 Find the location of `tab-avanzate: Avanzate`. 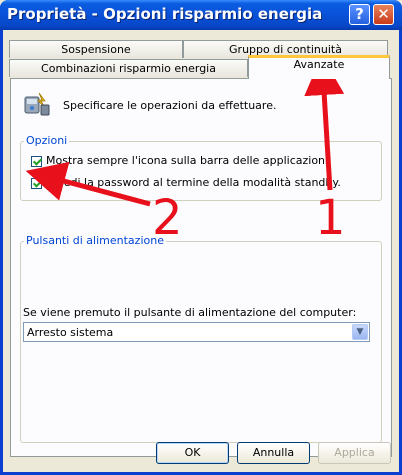

tab-avanzate: Avanzate is located at coordinates (319, 67).